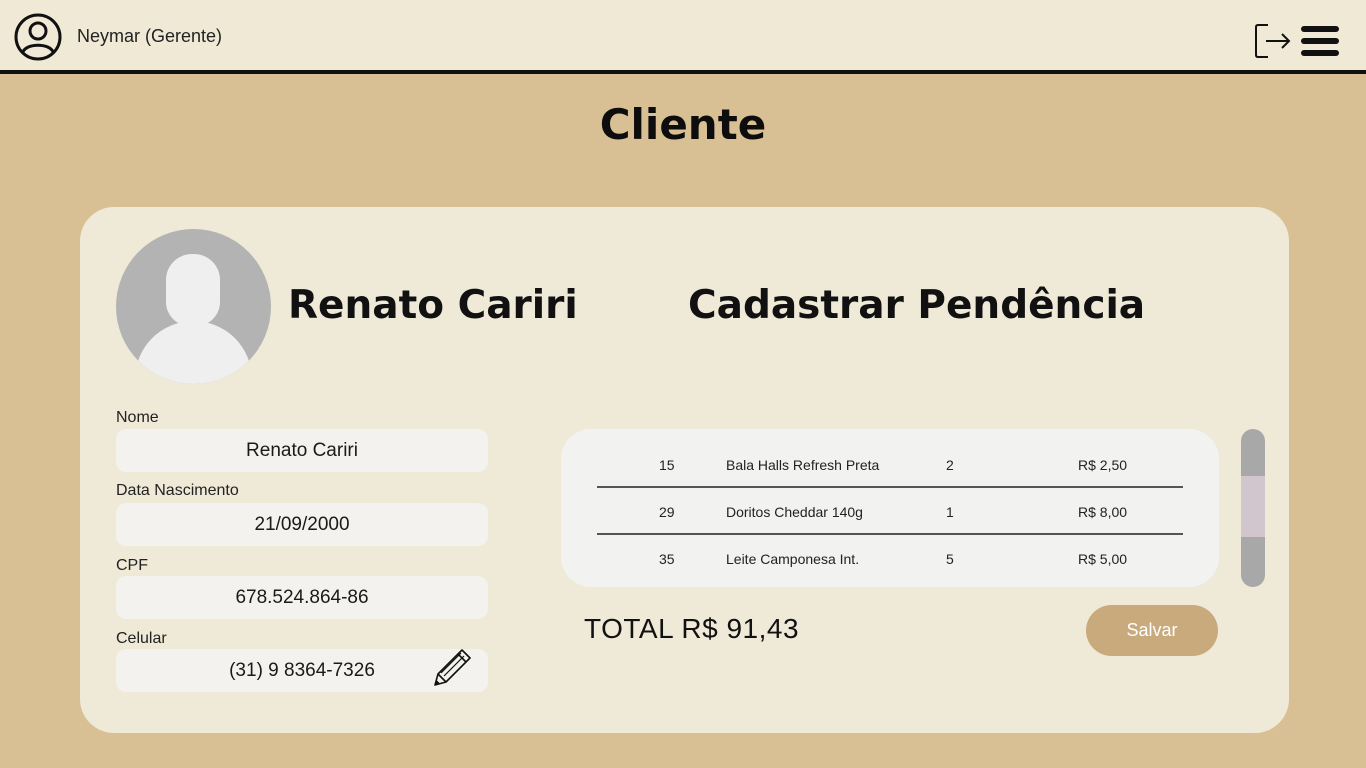 The image size is (1366, 768). What do you see at coordinates (692, 628) in the screenshot?
I see `total-amount: TOTAL R$ 91,43` at bounding box center [692, 628].